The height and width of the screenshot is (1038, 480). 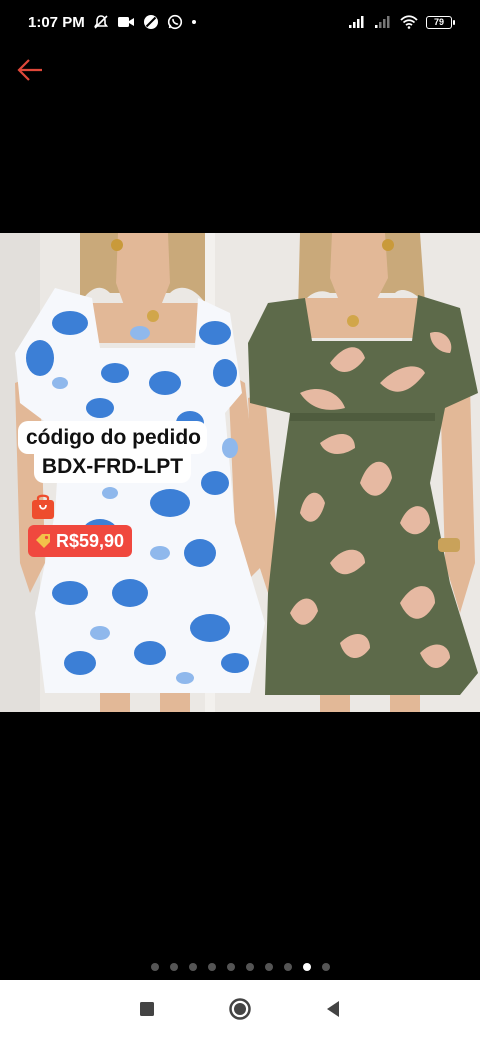 I want to click on signal-weak-icon, so click(x=382, y=22).